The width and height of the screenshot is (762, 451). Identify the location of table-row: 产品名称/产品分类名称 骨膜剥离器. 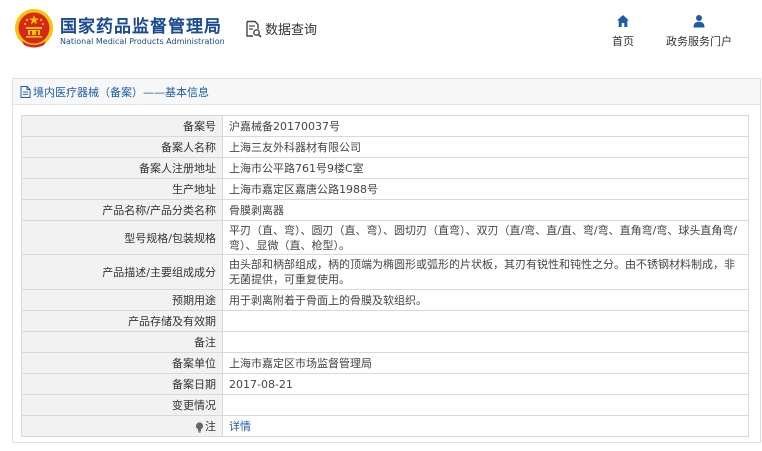
(385, 210).